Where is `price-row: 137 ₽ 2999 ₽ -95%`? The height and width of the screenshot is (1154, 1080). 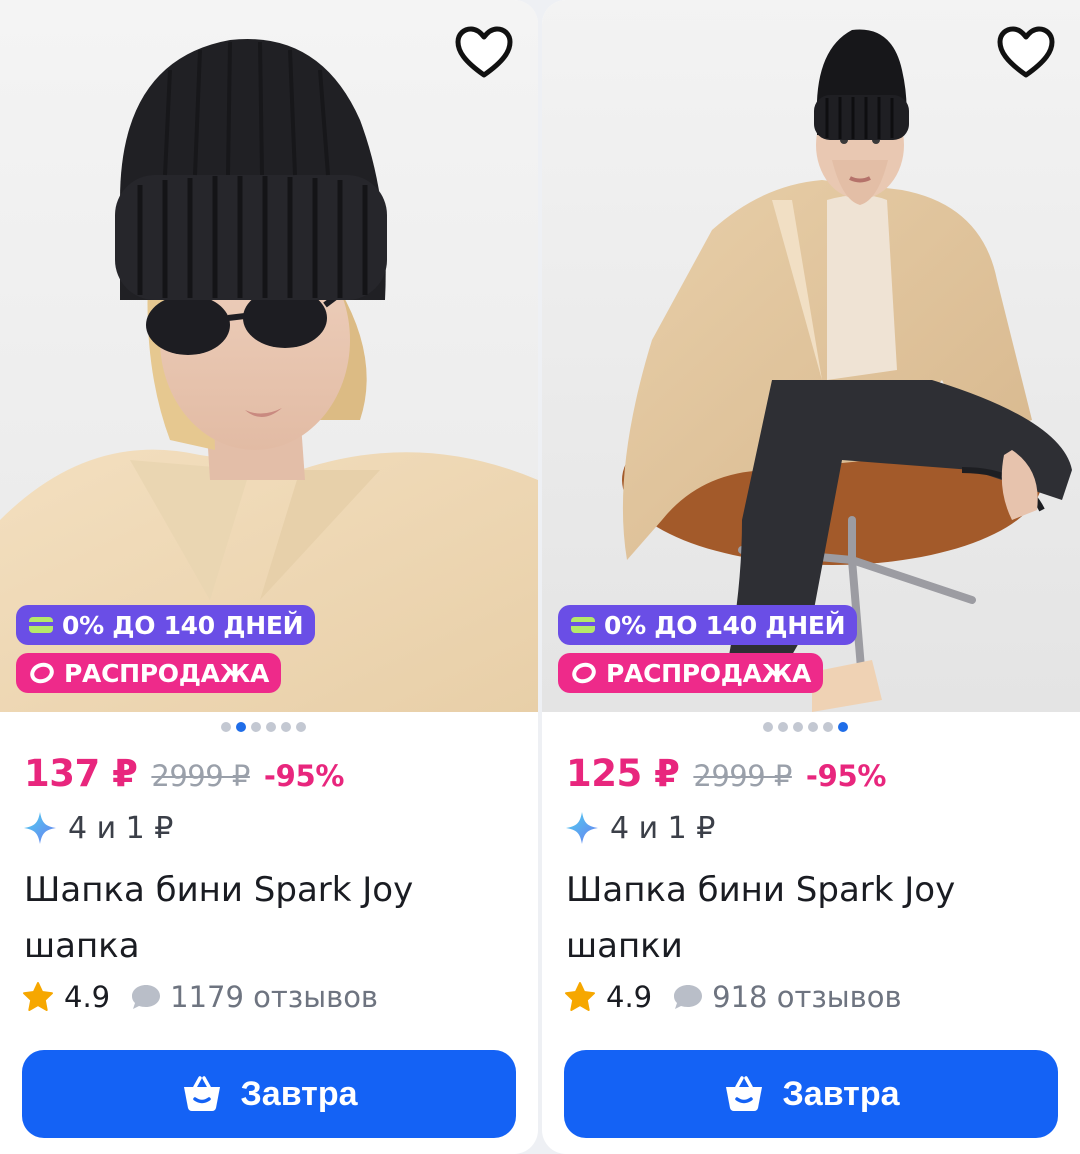
price-row: 137 ₽ 2999 ₽ -95% is located at coordinates (184, 773).